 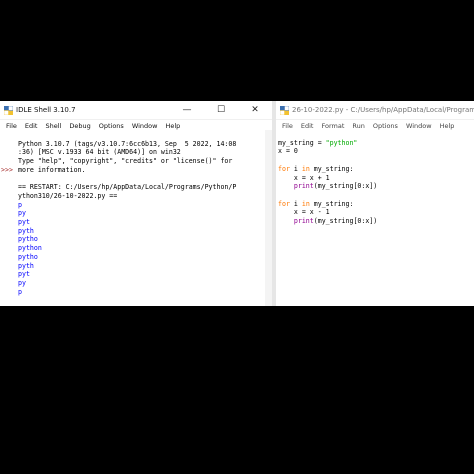 I want to click on maximize-button: ☐, so click(x=221, y=110).